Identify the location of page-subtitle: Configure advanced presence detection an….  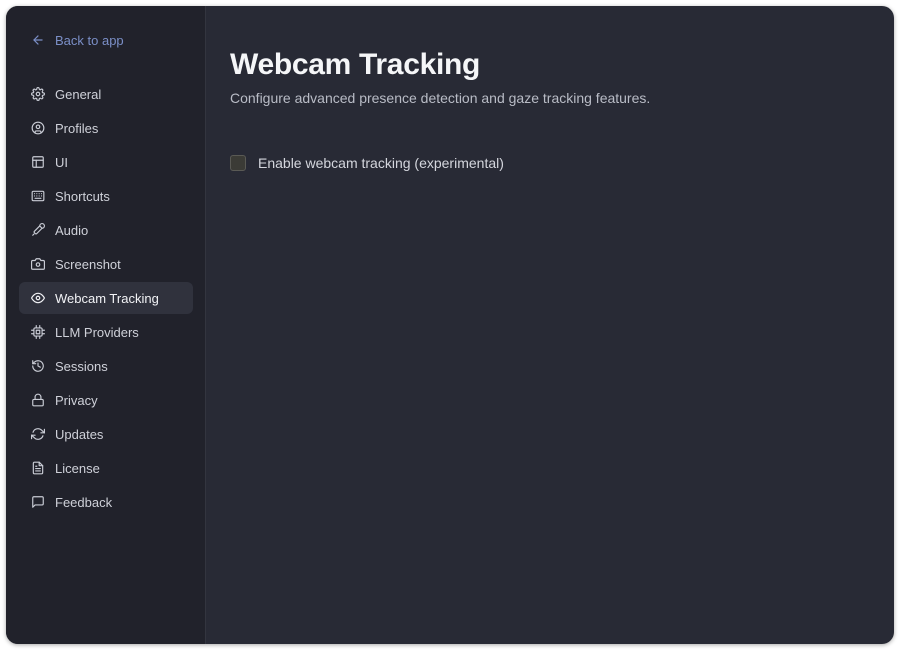
(440, 98).